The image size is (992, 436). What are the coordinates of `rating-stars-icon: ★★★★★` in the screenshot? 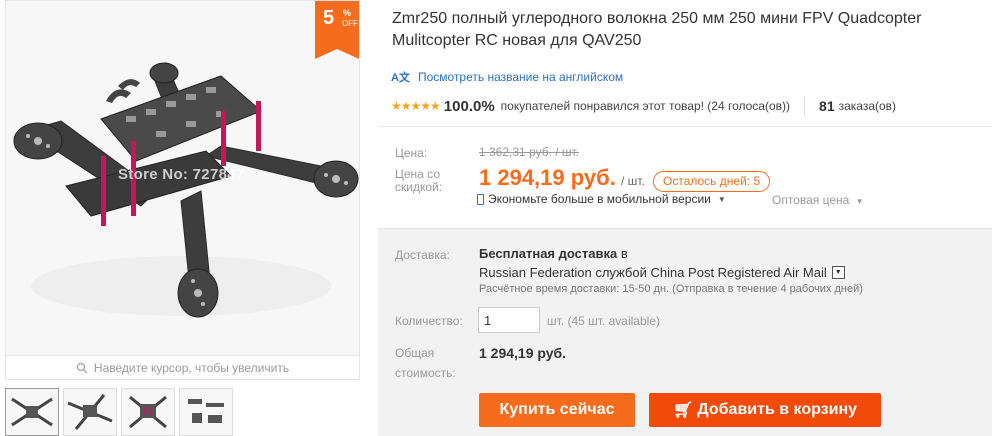 It's located at (416, 106).